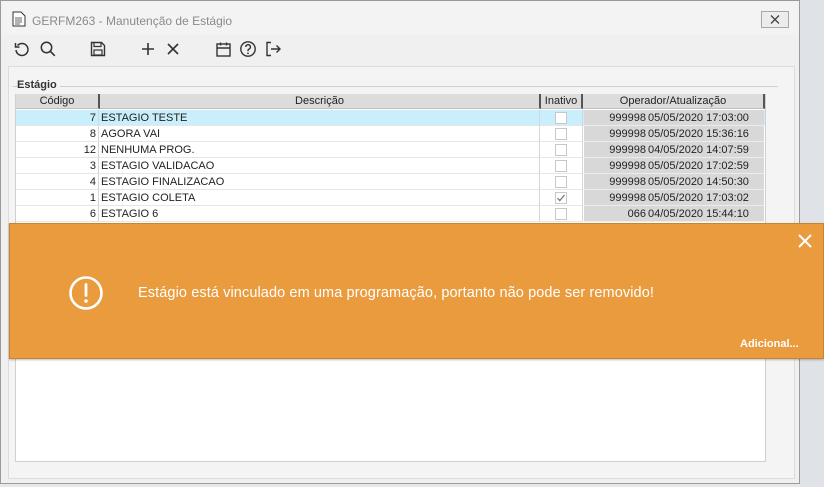 This screenshot has height=487, width=824. Describe the element at coordinates (698, 182) in the screenshot. I see `updated-timestamp: 05/05/2020 14:50:30` at that location.